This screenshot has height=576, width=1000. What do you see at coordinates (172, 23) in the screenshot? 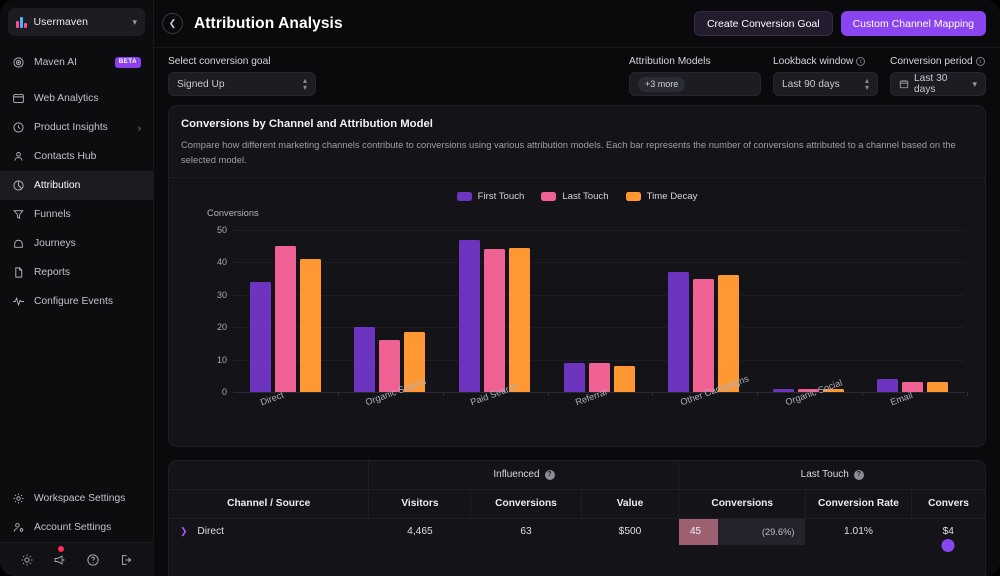
I see `chevron-left-icon: ❮` at bounding box center [172, 23].